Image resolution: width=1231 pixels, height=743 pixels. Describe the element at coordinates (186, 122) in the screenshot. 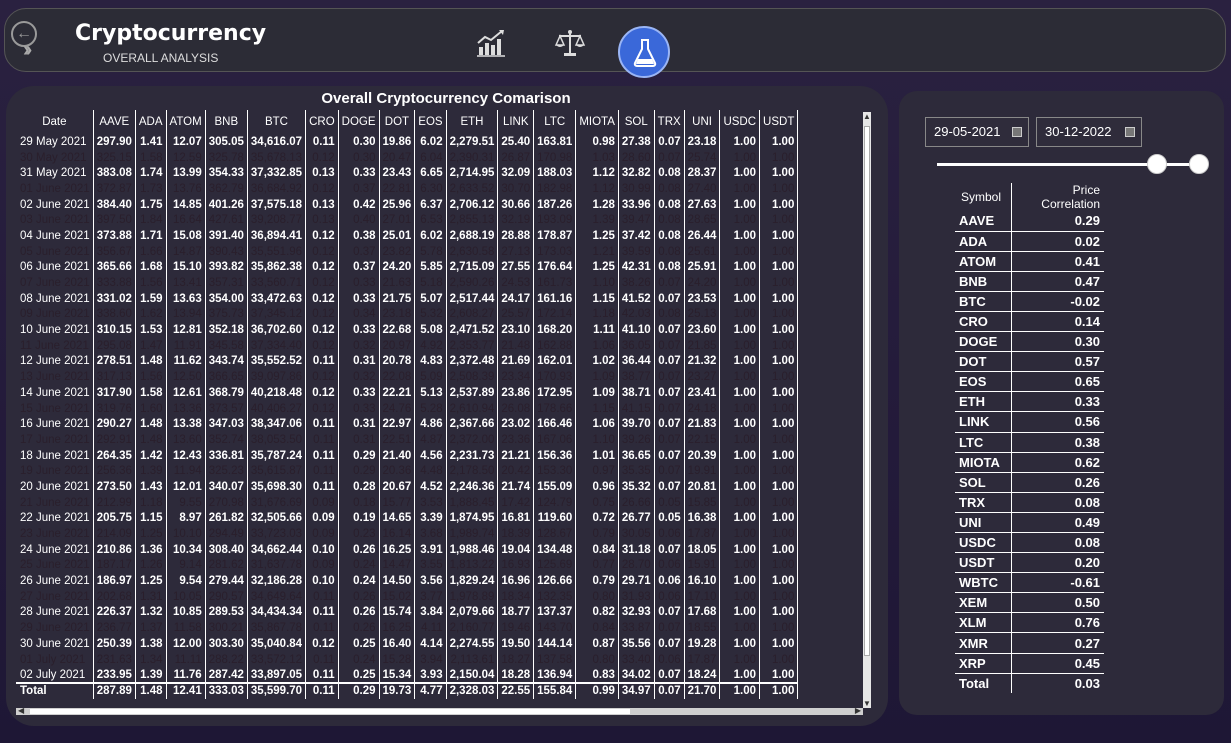

I see `column-header: ATOM` at that location.